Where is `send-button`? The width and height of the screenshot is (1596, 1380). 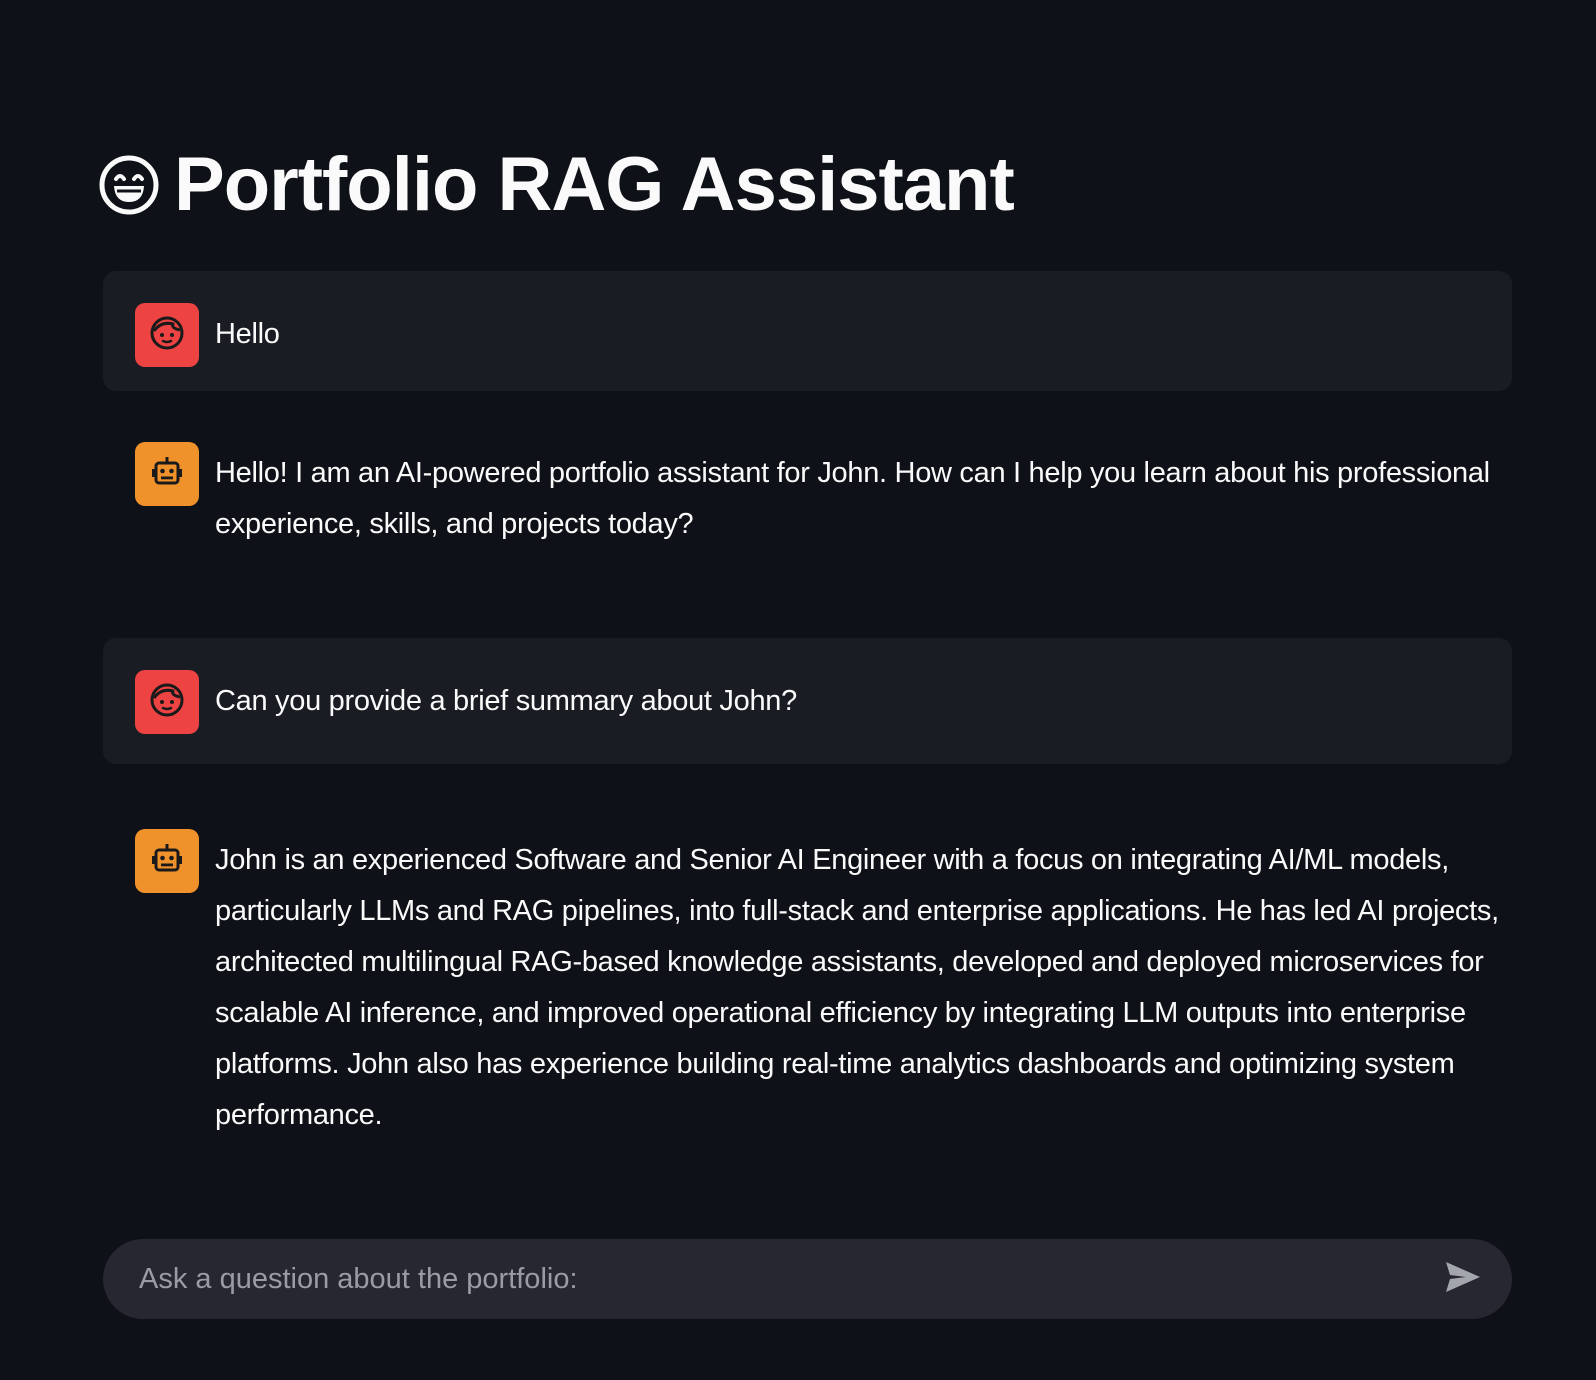 send-button is located at coordinates (1463, 1279).